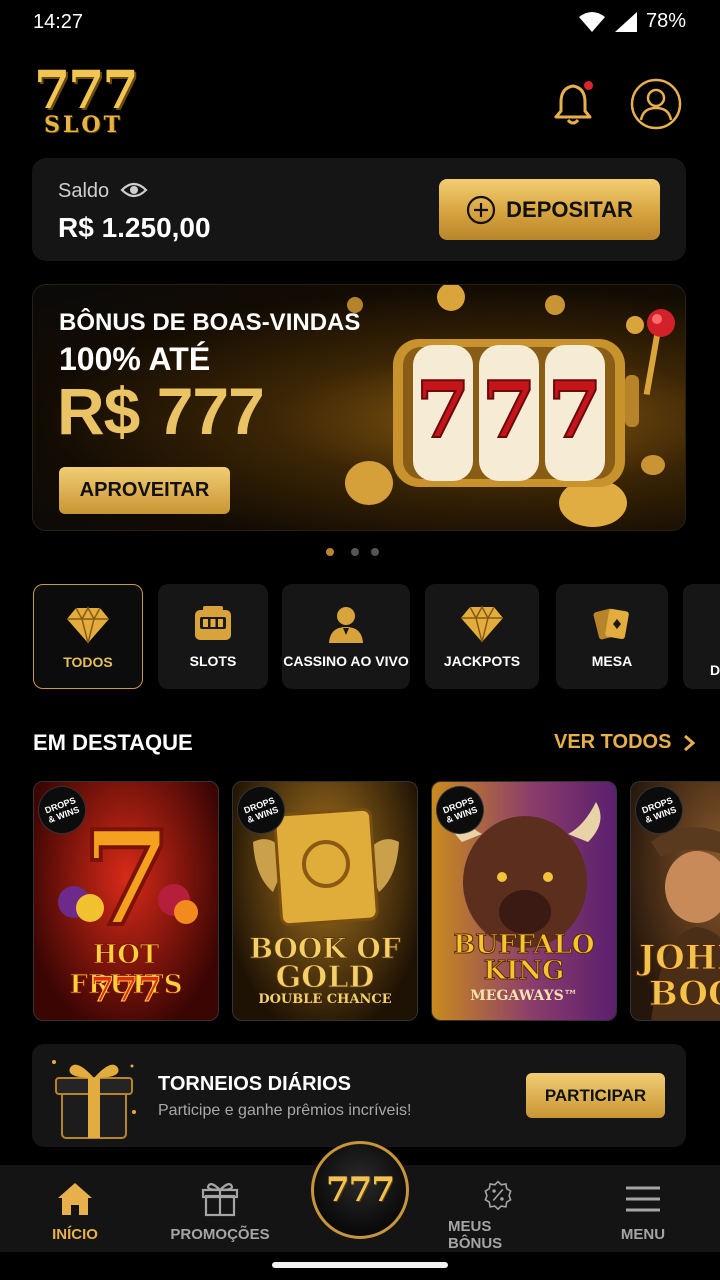 The width and height of the screenshot is (720, 1280). I want to click on nav-my-bonuses: MEUS BÔNUS, so click(498, 1208).